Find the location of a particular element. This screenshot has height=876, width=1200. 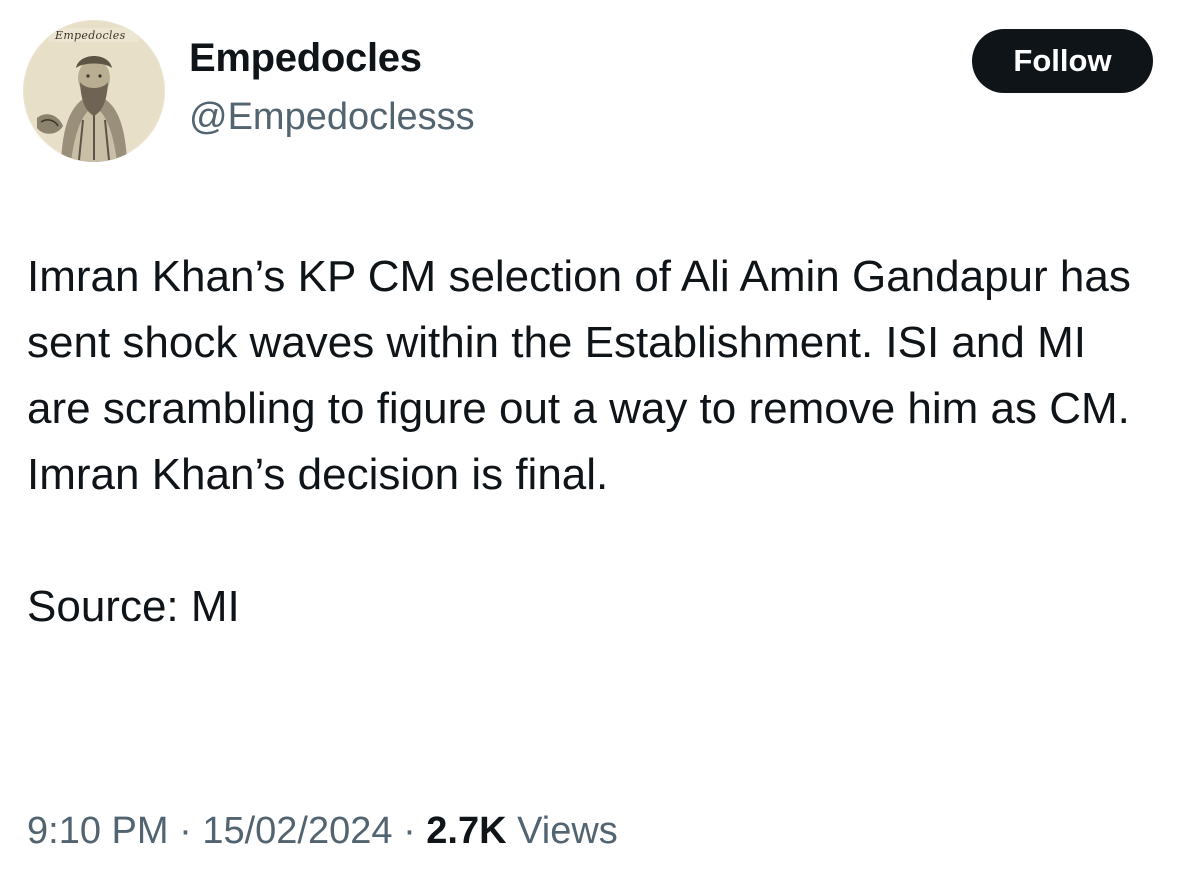

views-label: Views is located at coordinates (567, 831).